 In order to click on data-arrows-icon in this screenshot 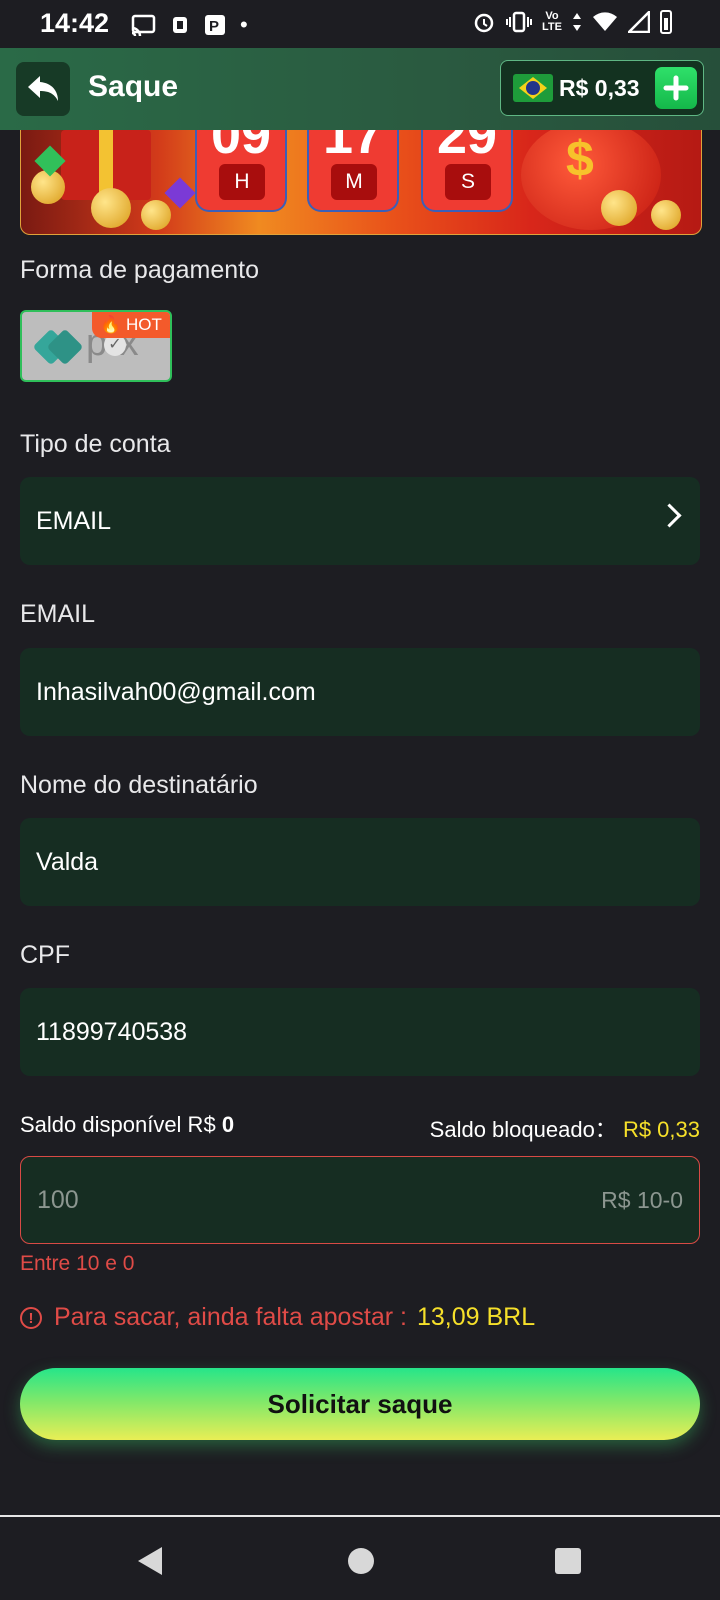, I will do `click(577, 22)`.